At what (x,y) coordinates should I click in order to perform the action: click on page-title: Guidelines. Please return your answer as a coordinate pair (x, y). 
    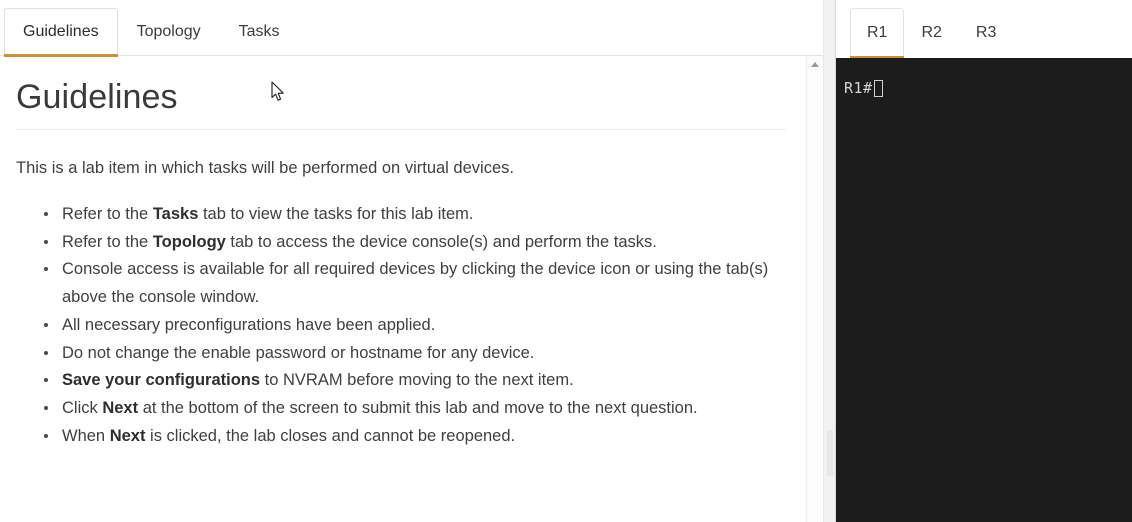
    Looking at the image, I should click on (97, 97).